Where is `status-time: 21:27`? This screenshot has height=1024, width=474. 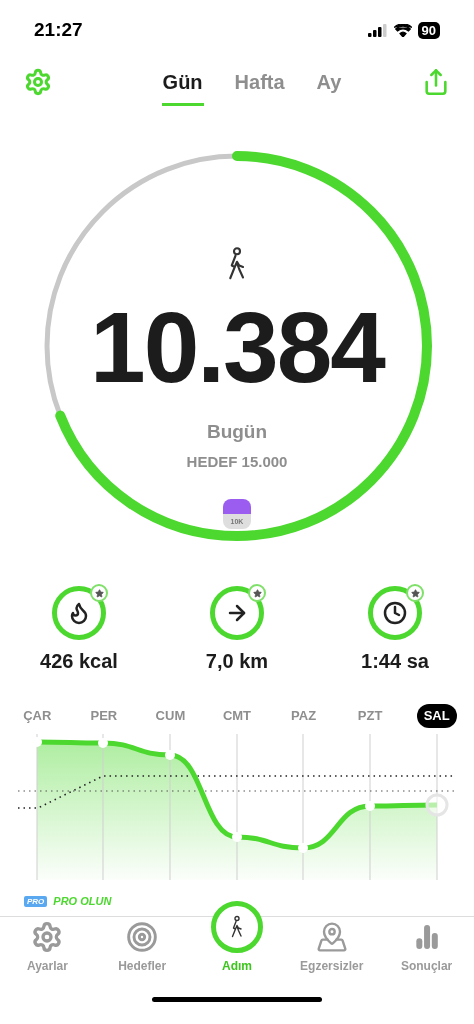 status-time: 21:27 is located at coordinates (58, 29).